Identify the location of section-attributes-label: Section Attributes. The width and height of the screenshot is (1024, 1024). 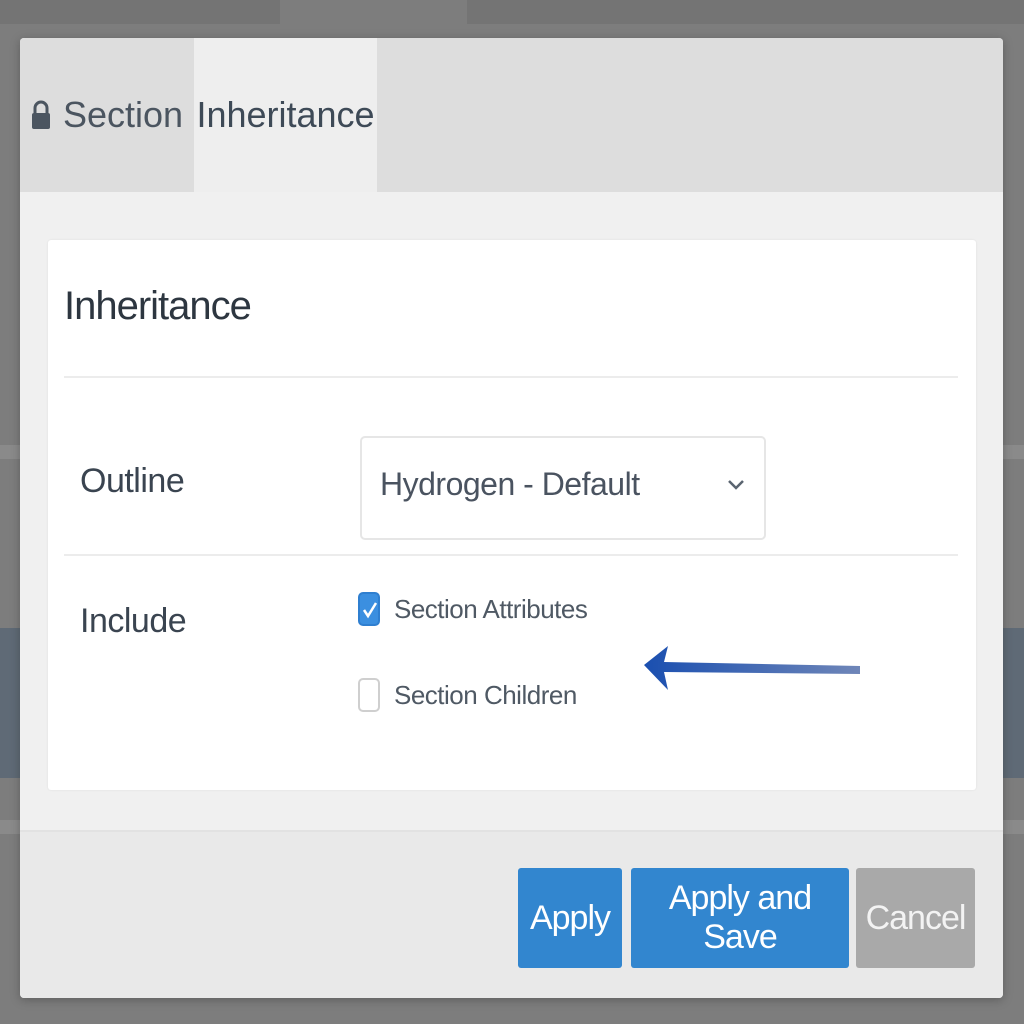
(491, 608).